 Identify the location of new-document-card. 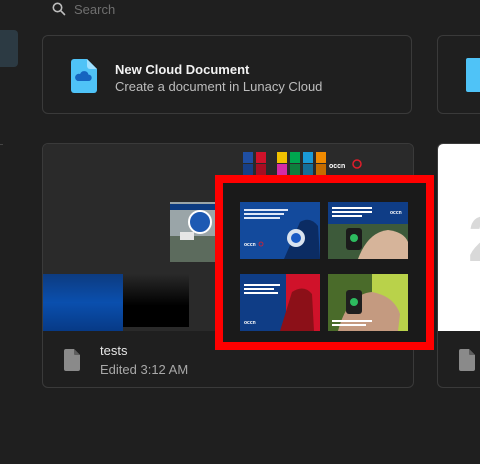
(458, 74).